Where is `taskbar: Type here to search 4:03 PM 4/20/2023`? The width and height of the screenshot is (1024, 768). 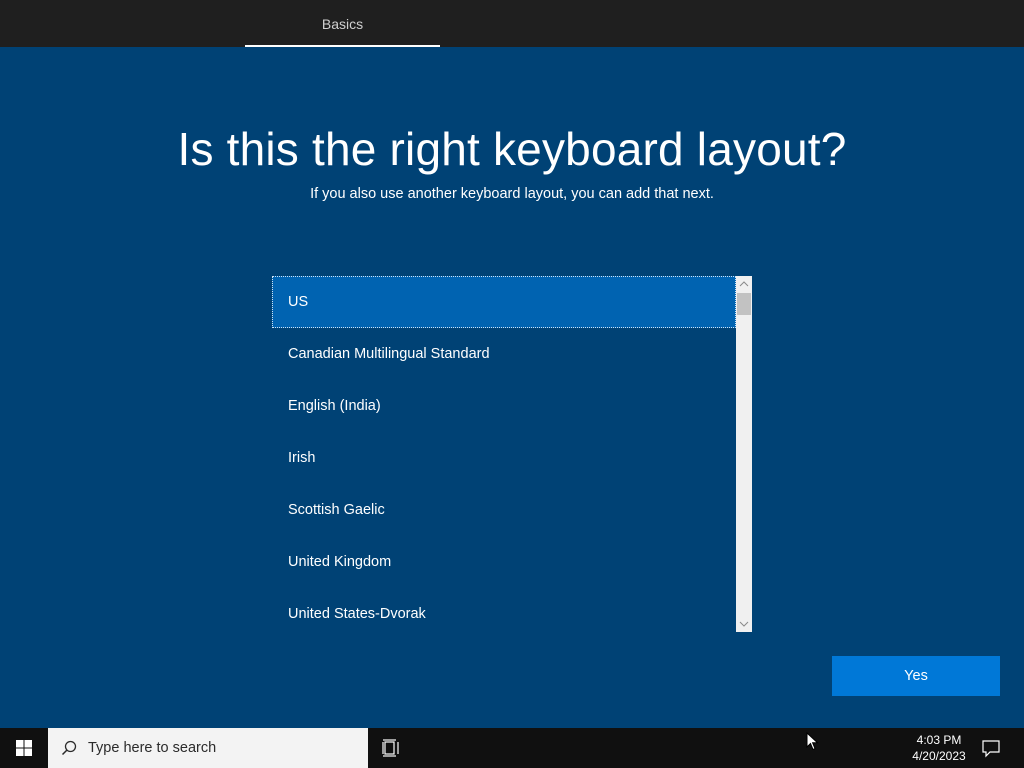
taskbar: Type here to search 4:03 PM 4/20/2023 is located at coordinates (512, 748).